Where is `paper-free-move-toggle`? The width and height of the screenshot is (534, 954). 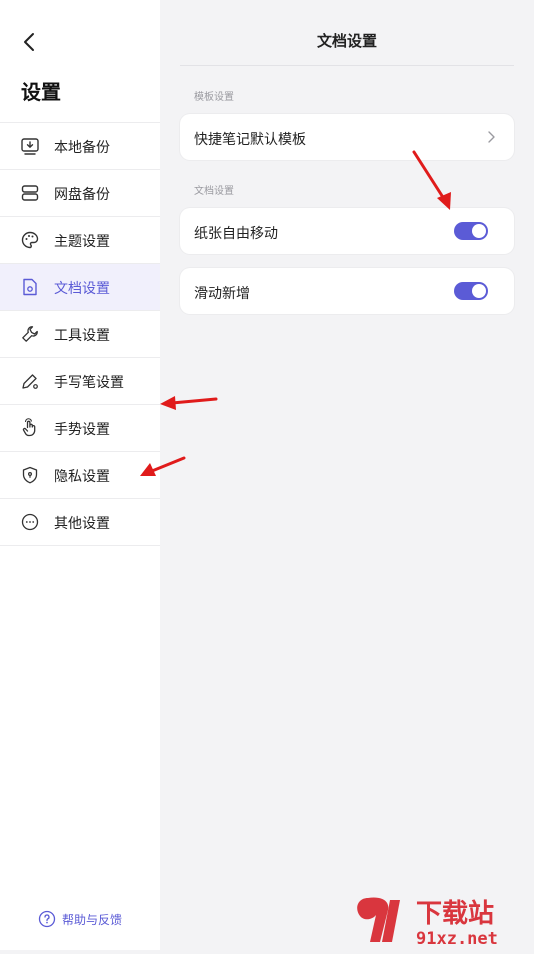 paper-free-move-toggle is located at coordinates (471, 231).